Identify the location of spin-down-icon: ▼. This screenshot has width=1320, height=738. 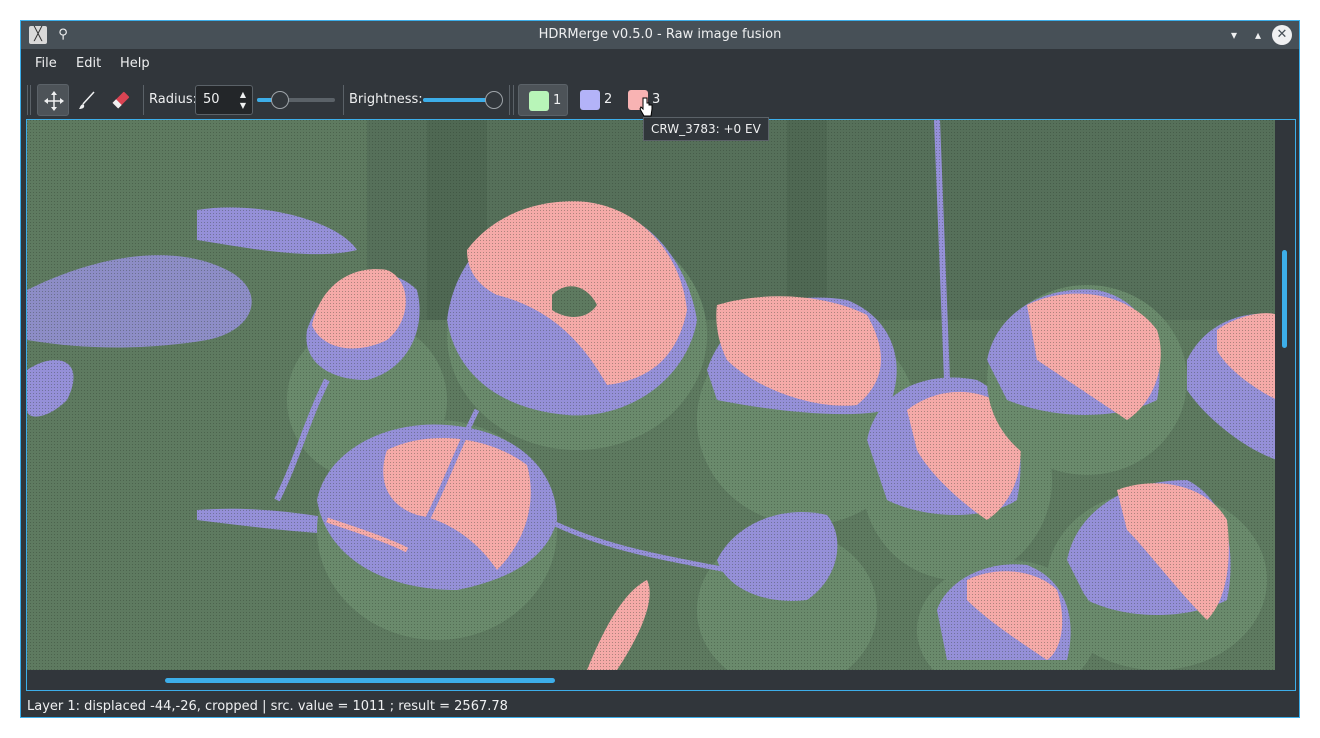
(243, 106).